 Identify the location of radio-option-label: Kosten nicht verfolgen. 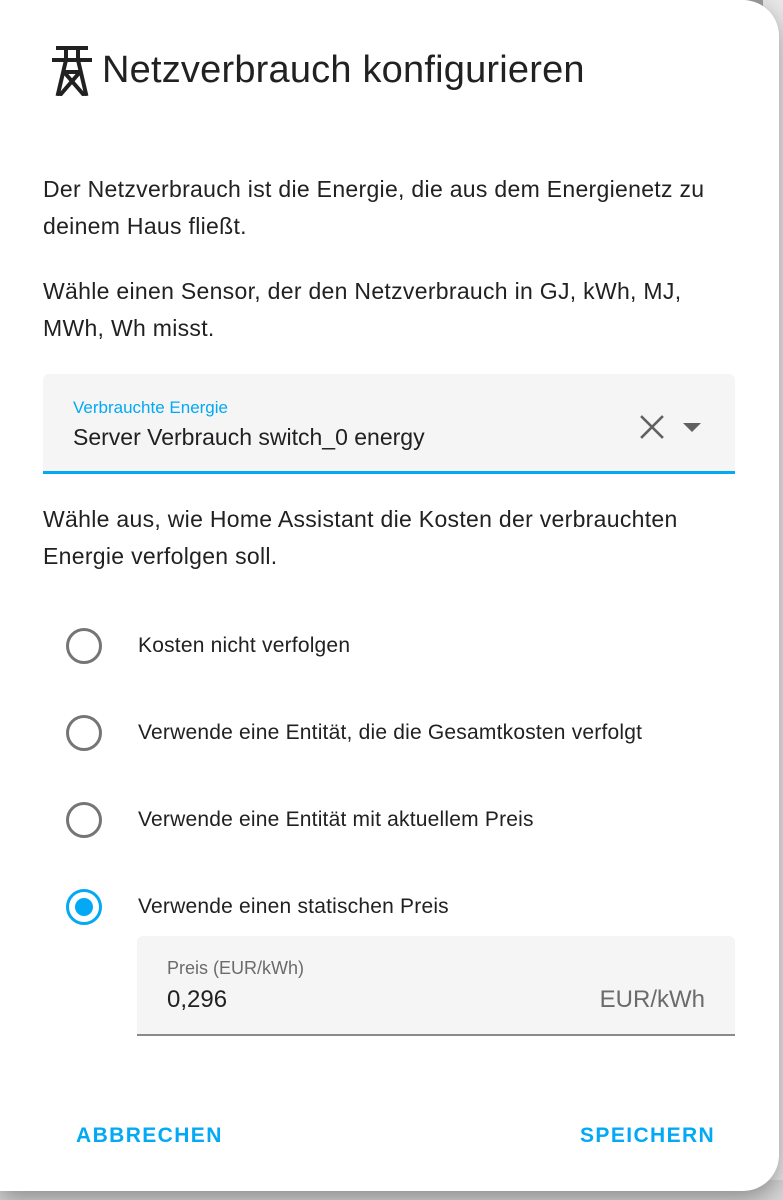
(244, 645).